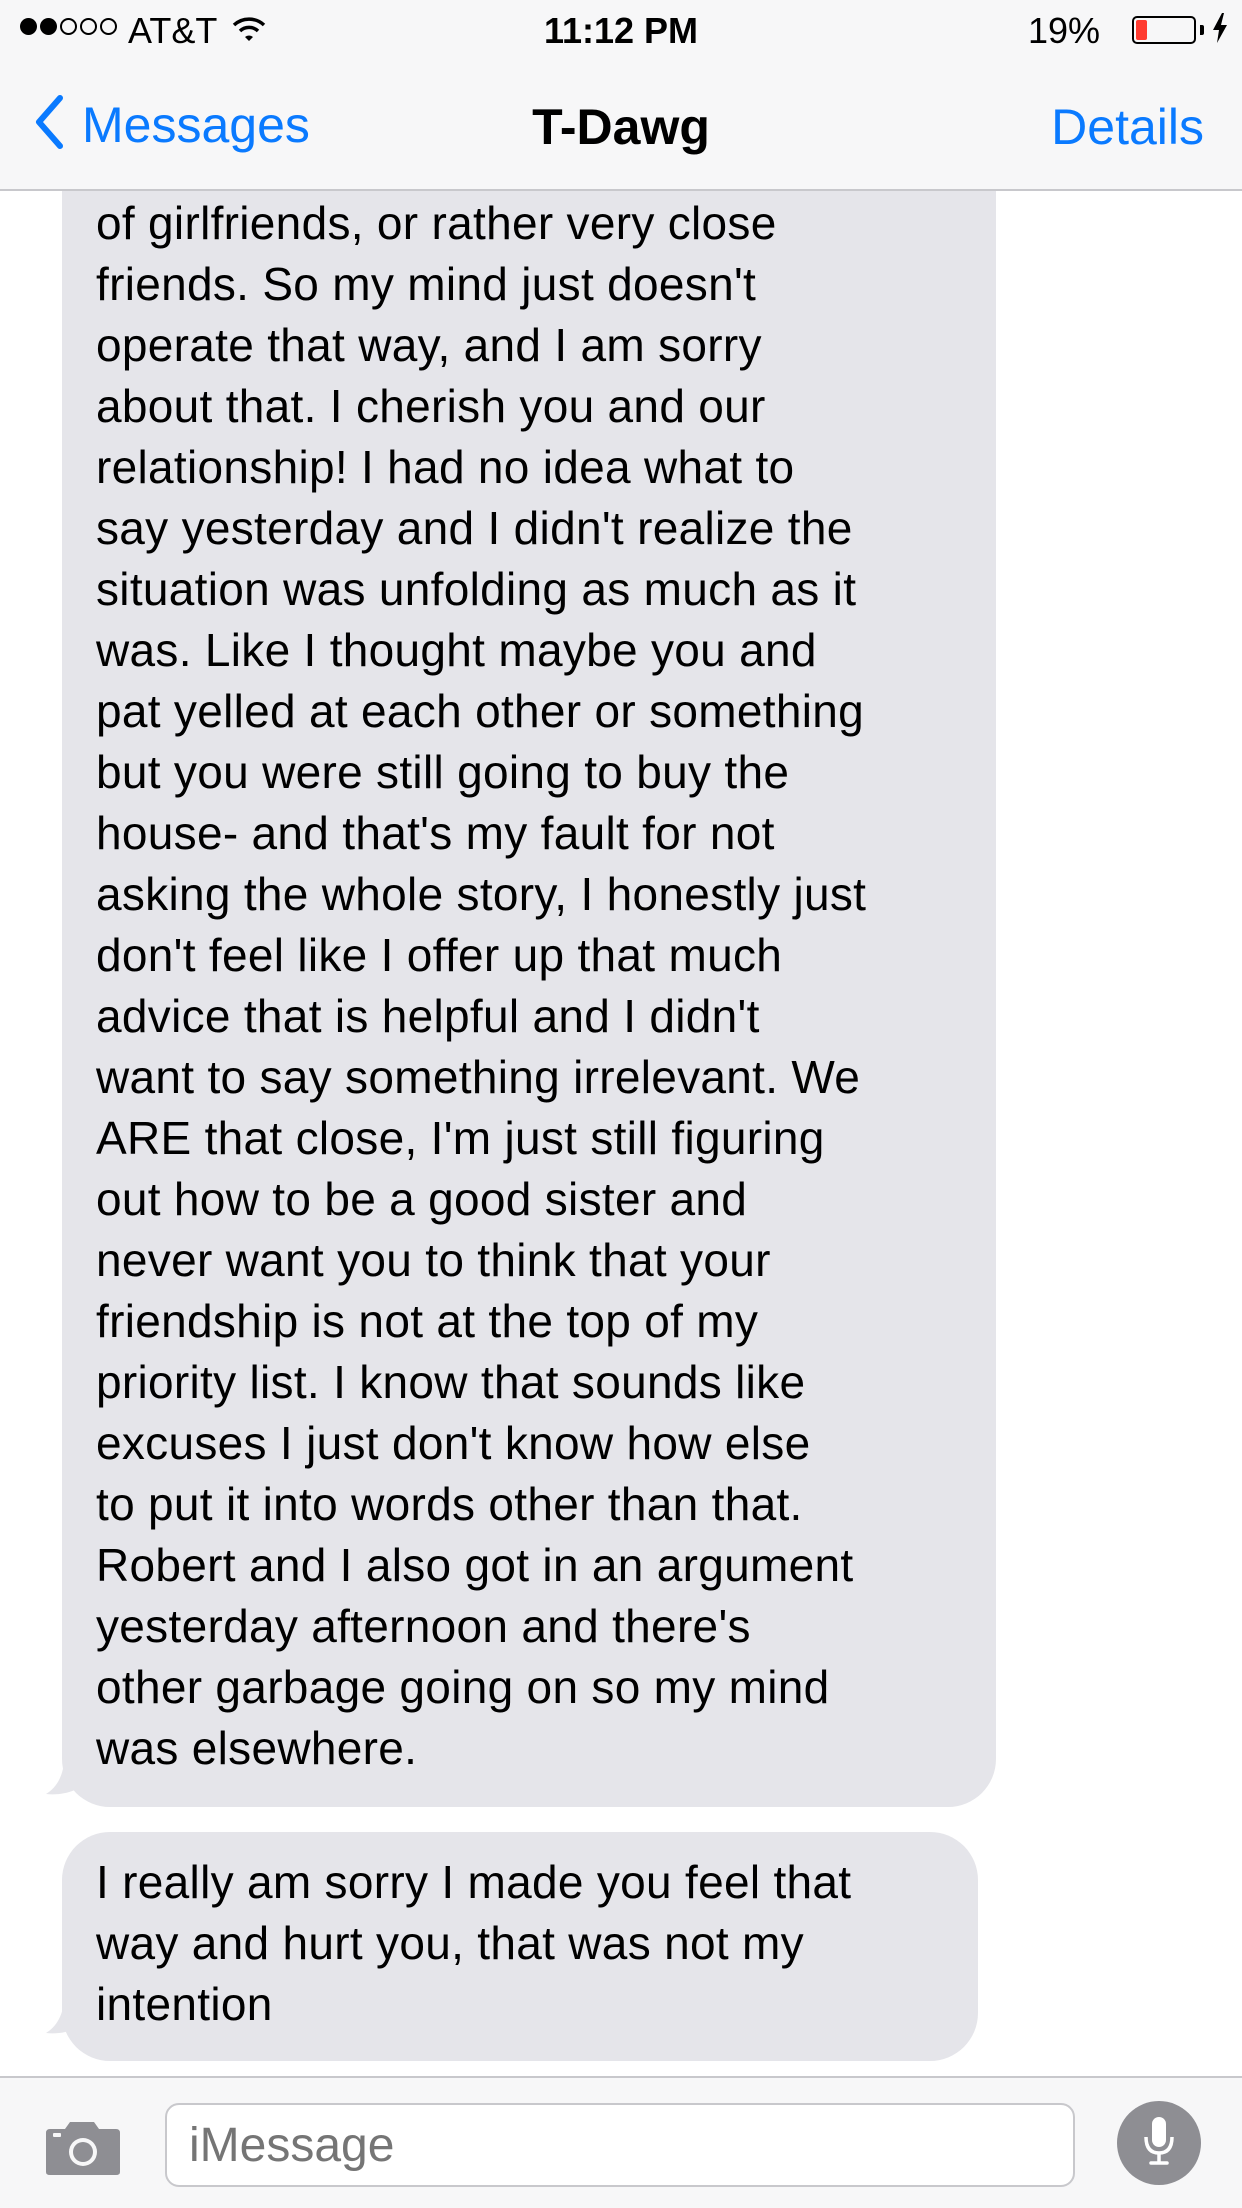 Image resolution: width=1242 pixels, height=2208 pixels. I want to click on microphone-button, so click(1159, 2143).